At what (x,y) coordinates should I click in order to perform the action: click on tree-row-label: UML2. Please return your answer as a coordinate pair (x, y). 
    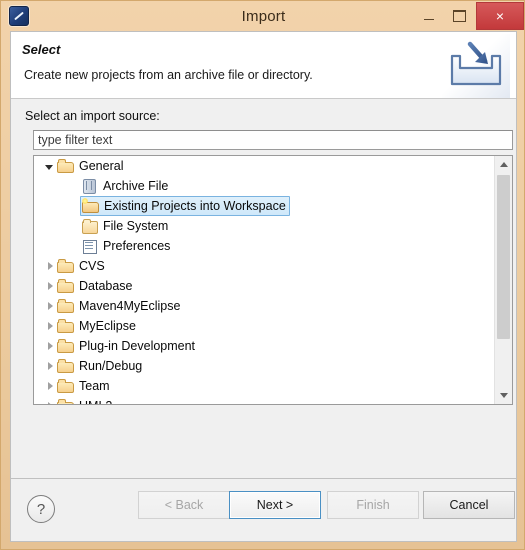
    Looking at the image, I should click on (95, 401).